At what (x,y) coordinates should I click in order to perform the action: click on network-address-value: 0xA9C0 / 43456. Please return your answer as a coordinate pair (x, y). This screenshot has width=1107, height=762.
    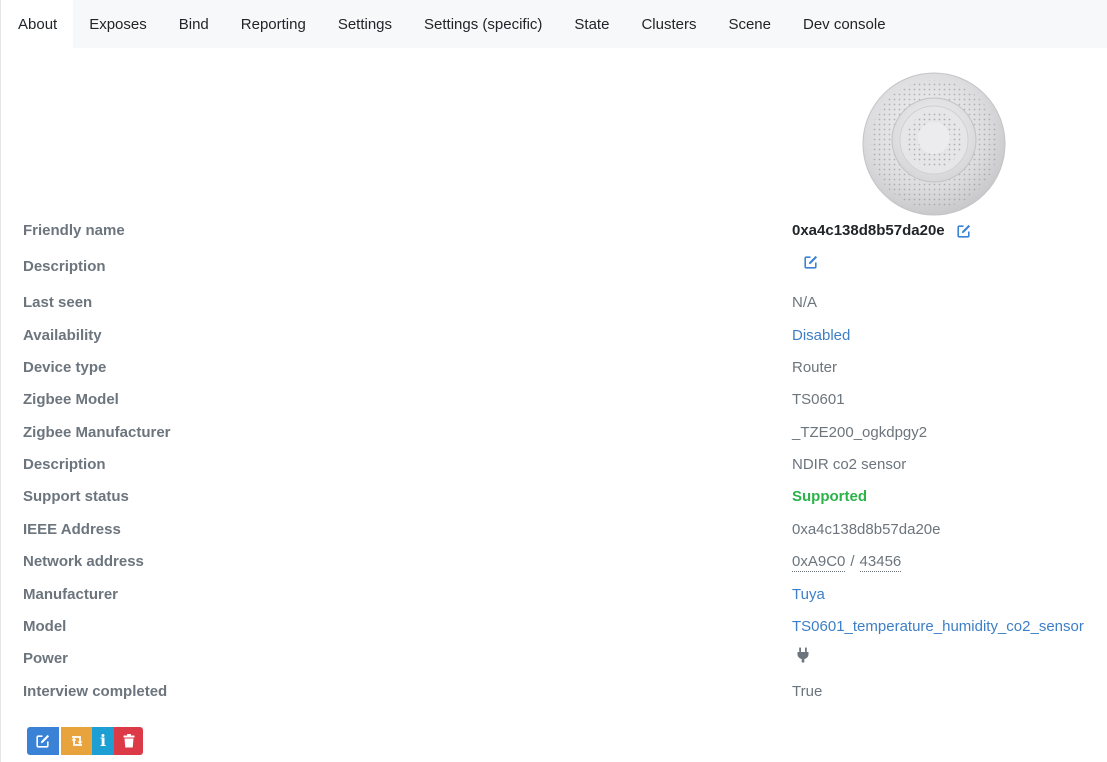
    Looking at the image, I should click on (847, 562).